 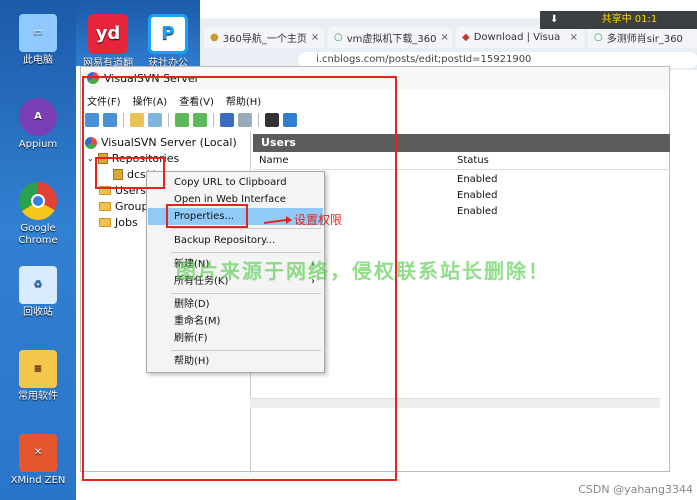 I want to click on annotation-repo-box, so click(x=130, y=173).